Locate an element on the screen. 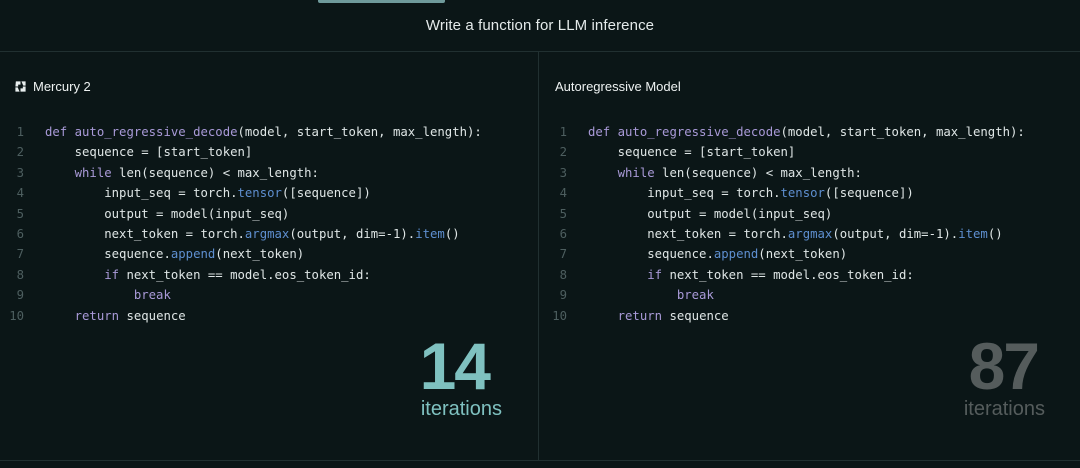 The height and width of the screenshot is (468, 1080). mercury-logo-icon is located at coordinates (20, 86).